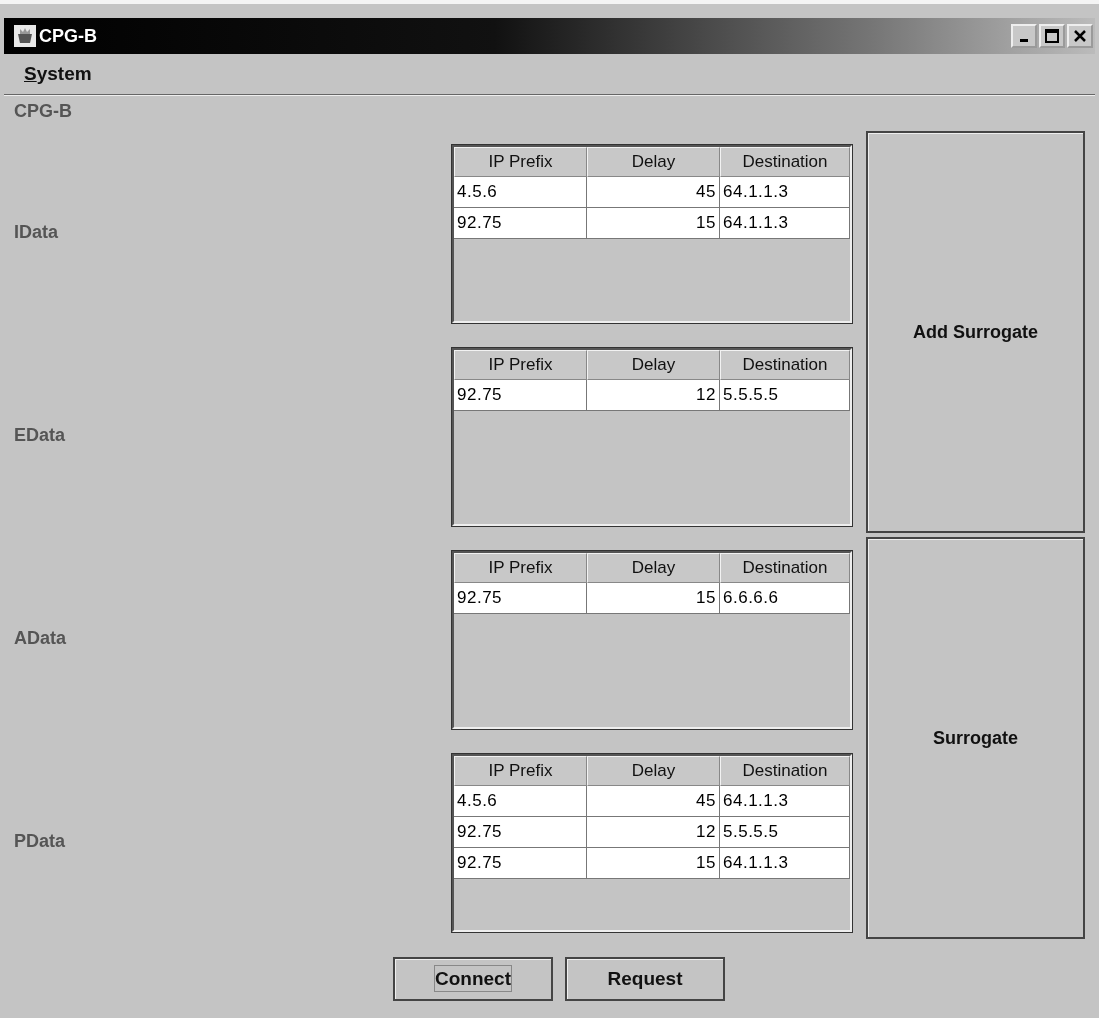  I want to click on panel-title: CPG-B, so click(43, 111).